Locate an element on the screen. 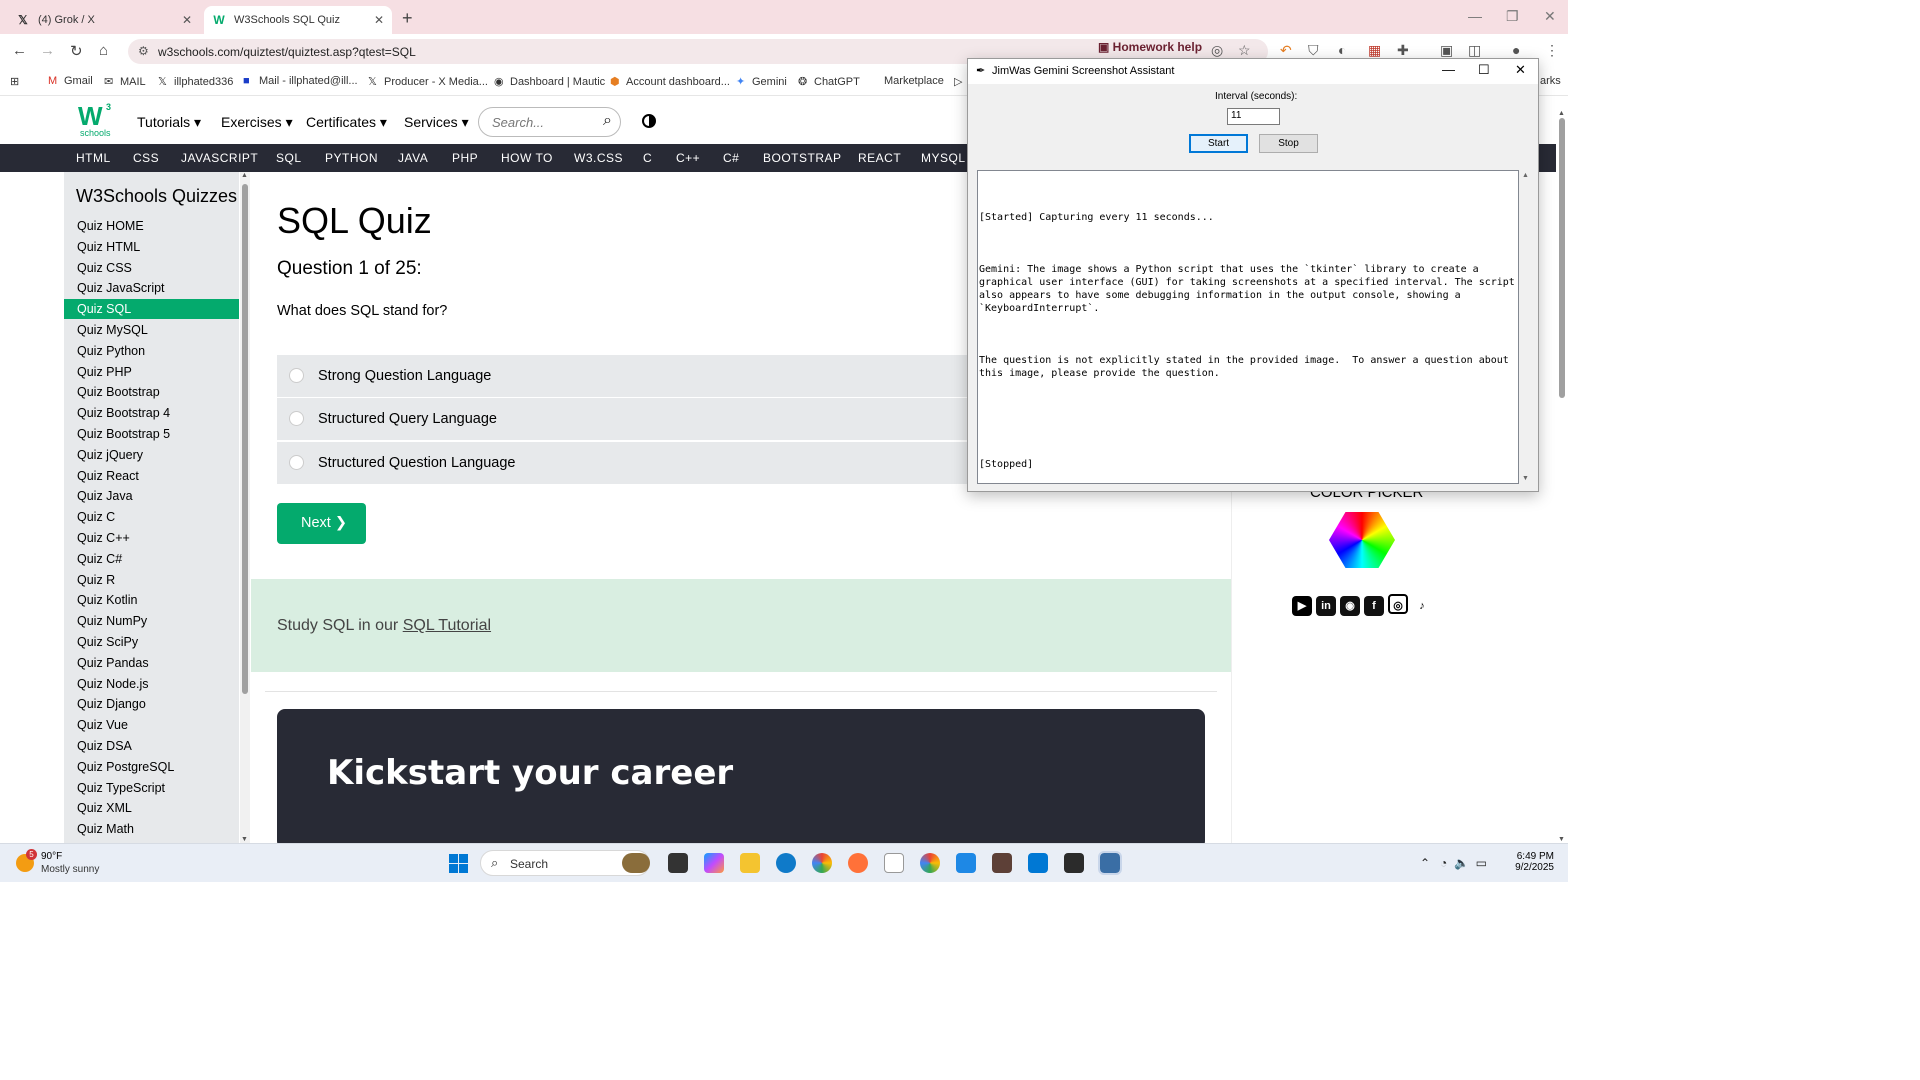 The width and height of the screenshot is (1920, 1080). menu-exercises: Exercises ▾ is located at coordinates (257, 122).